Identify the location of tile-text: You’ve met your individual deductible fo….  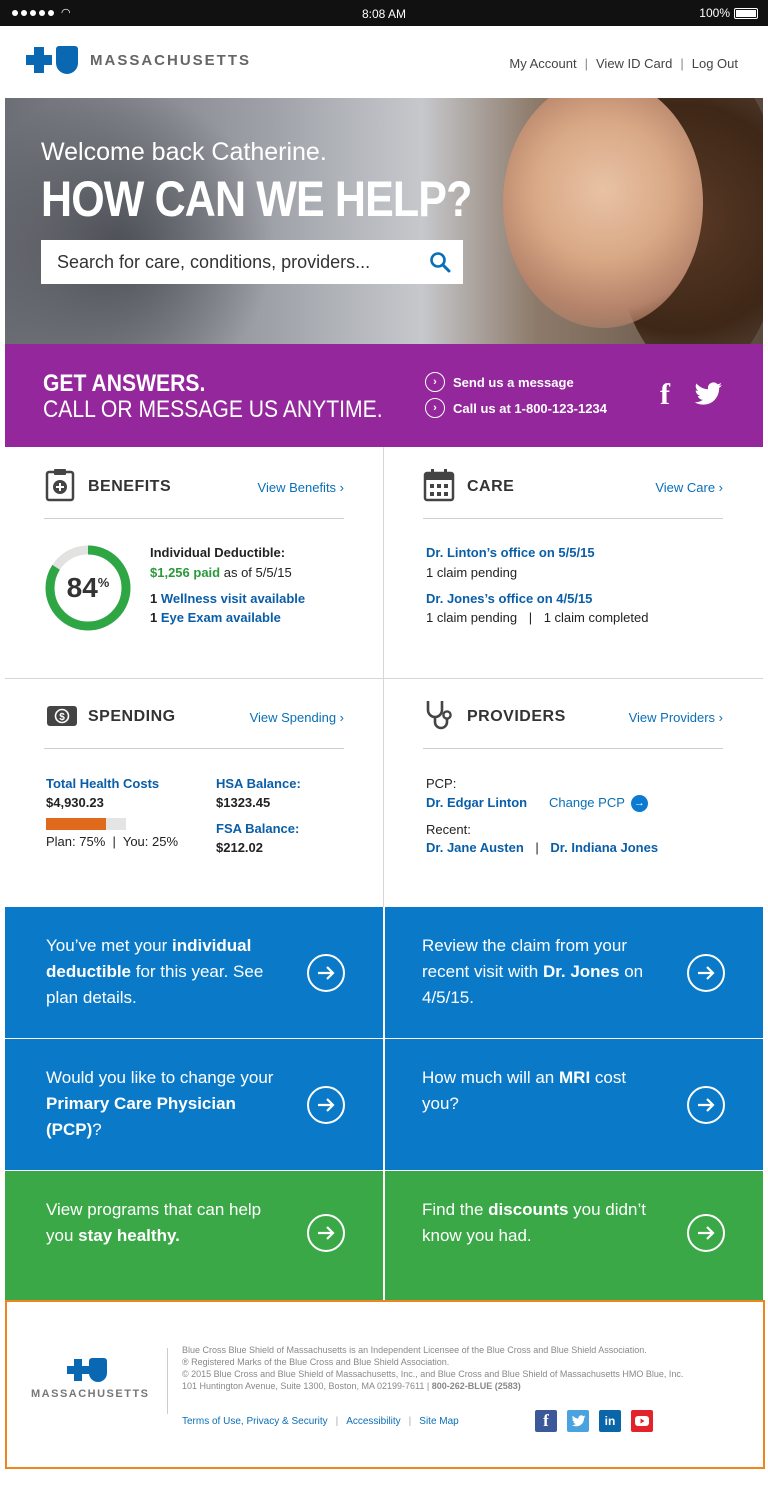
(155, 971).